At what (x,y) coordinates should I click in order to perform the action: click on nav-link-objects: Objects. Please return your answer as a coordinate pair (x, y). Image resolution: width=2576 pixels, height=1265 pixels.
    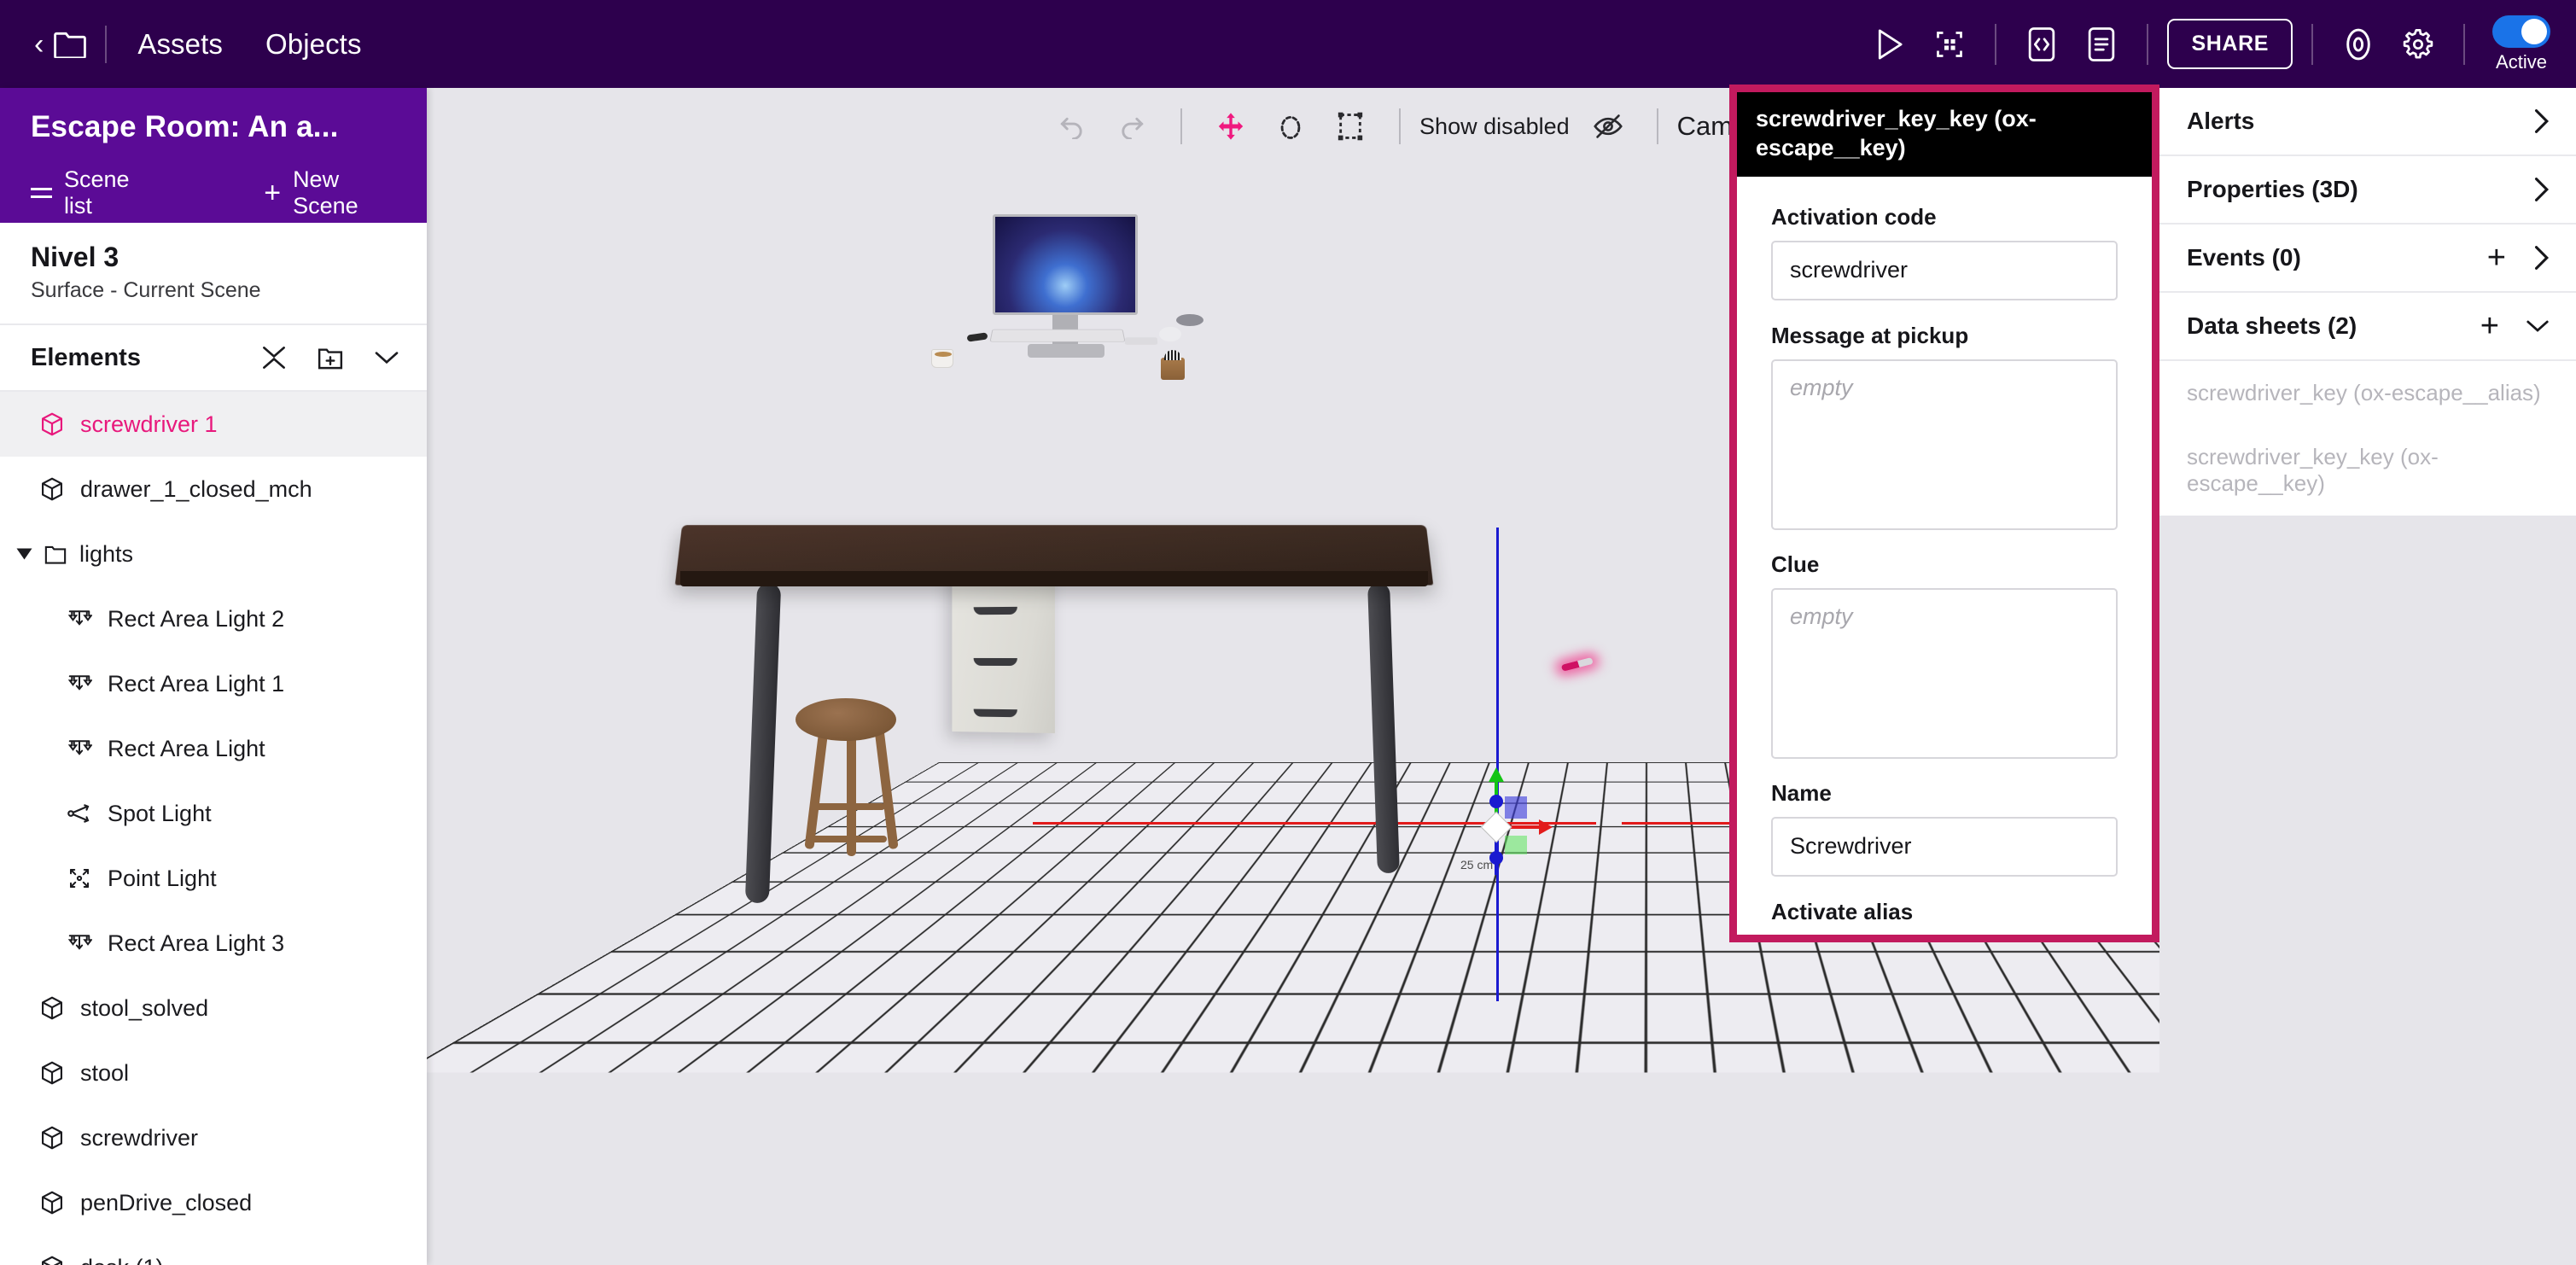
    Looking at the image, I should click on (314, 44).